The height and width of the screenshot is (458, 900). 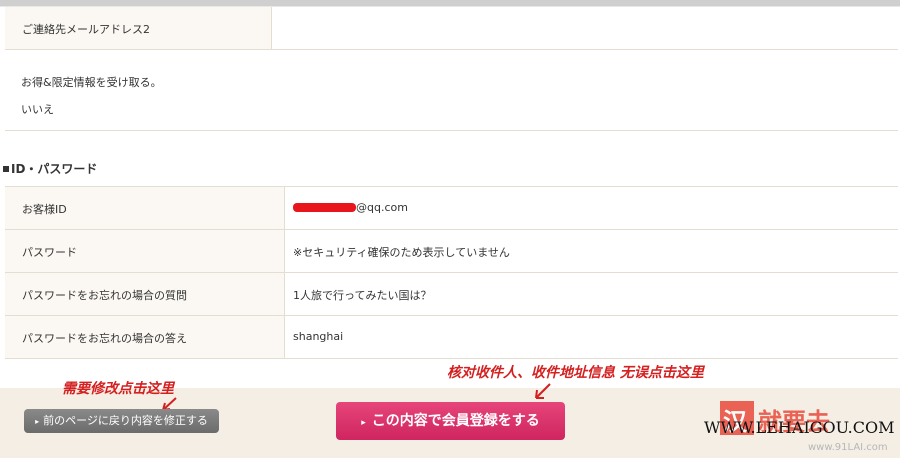 What do you see at coordinates (121, 421) in the screenshot?
I see `back-edit-button: ▸ 前のページに戻り内容を修正する` at bounding box center [121, 421].